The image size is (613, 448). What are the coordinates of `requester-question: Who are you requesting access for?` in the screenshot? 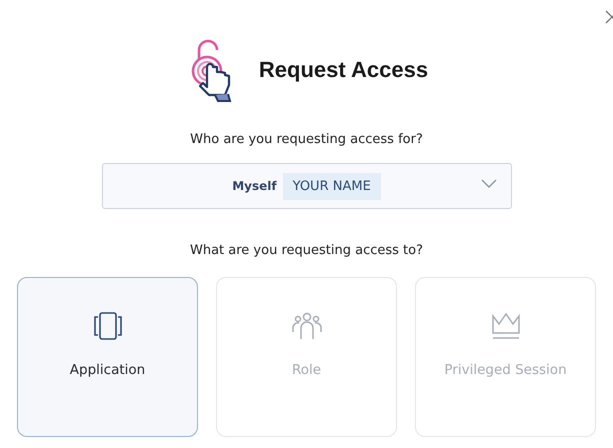 It's located at (306, 139).